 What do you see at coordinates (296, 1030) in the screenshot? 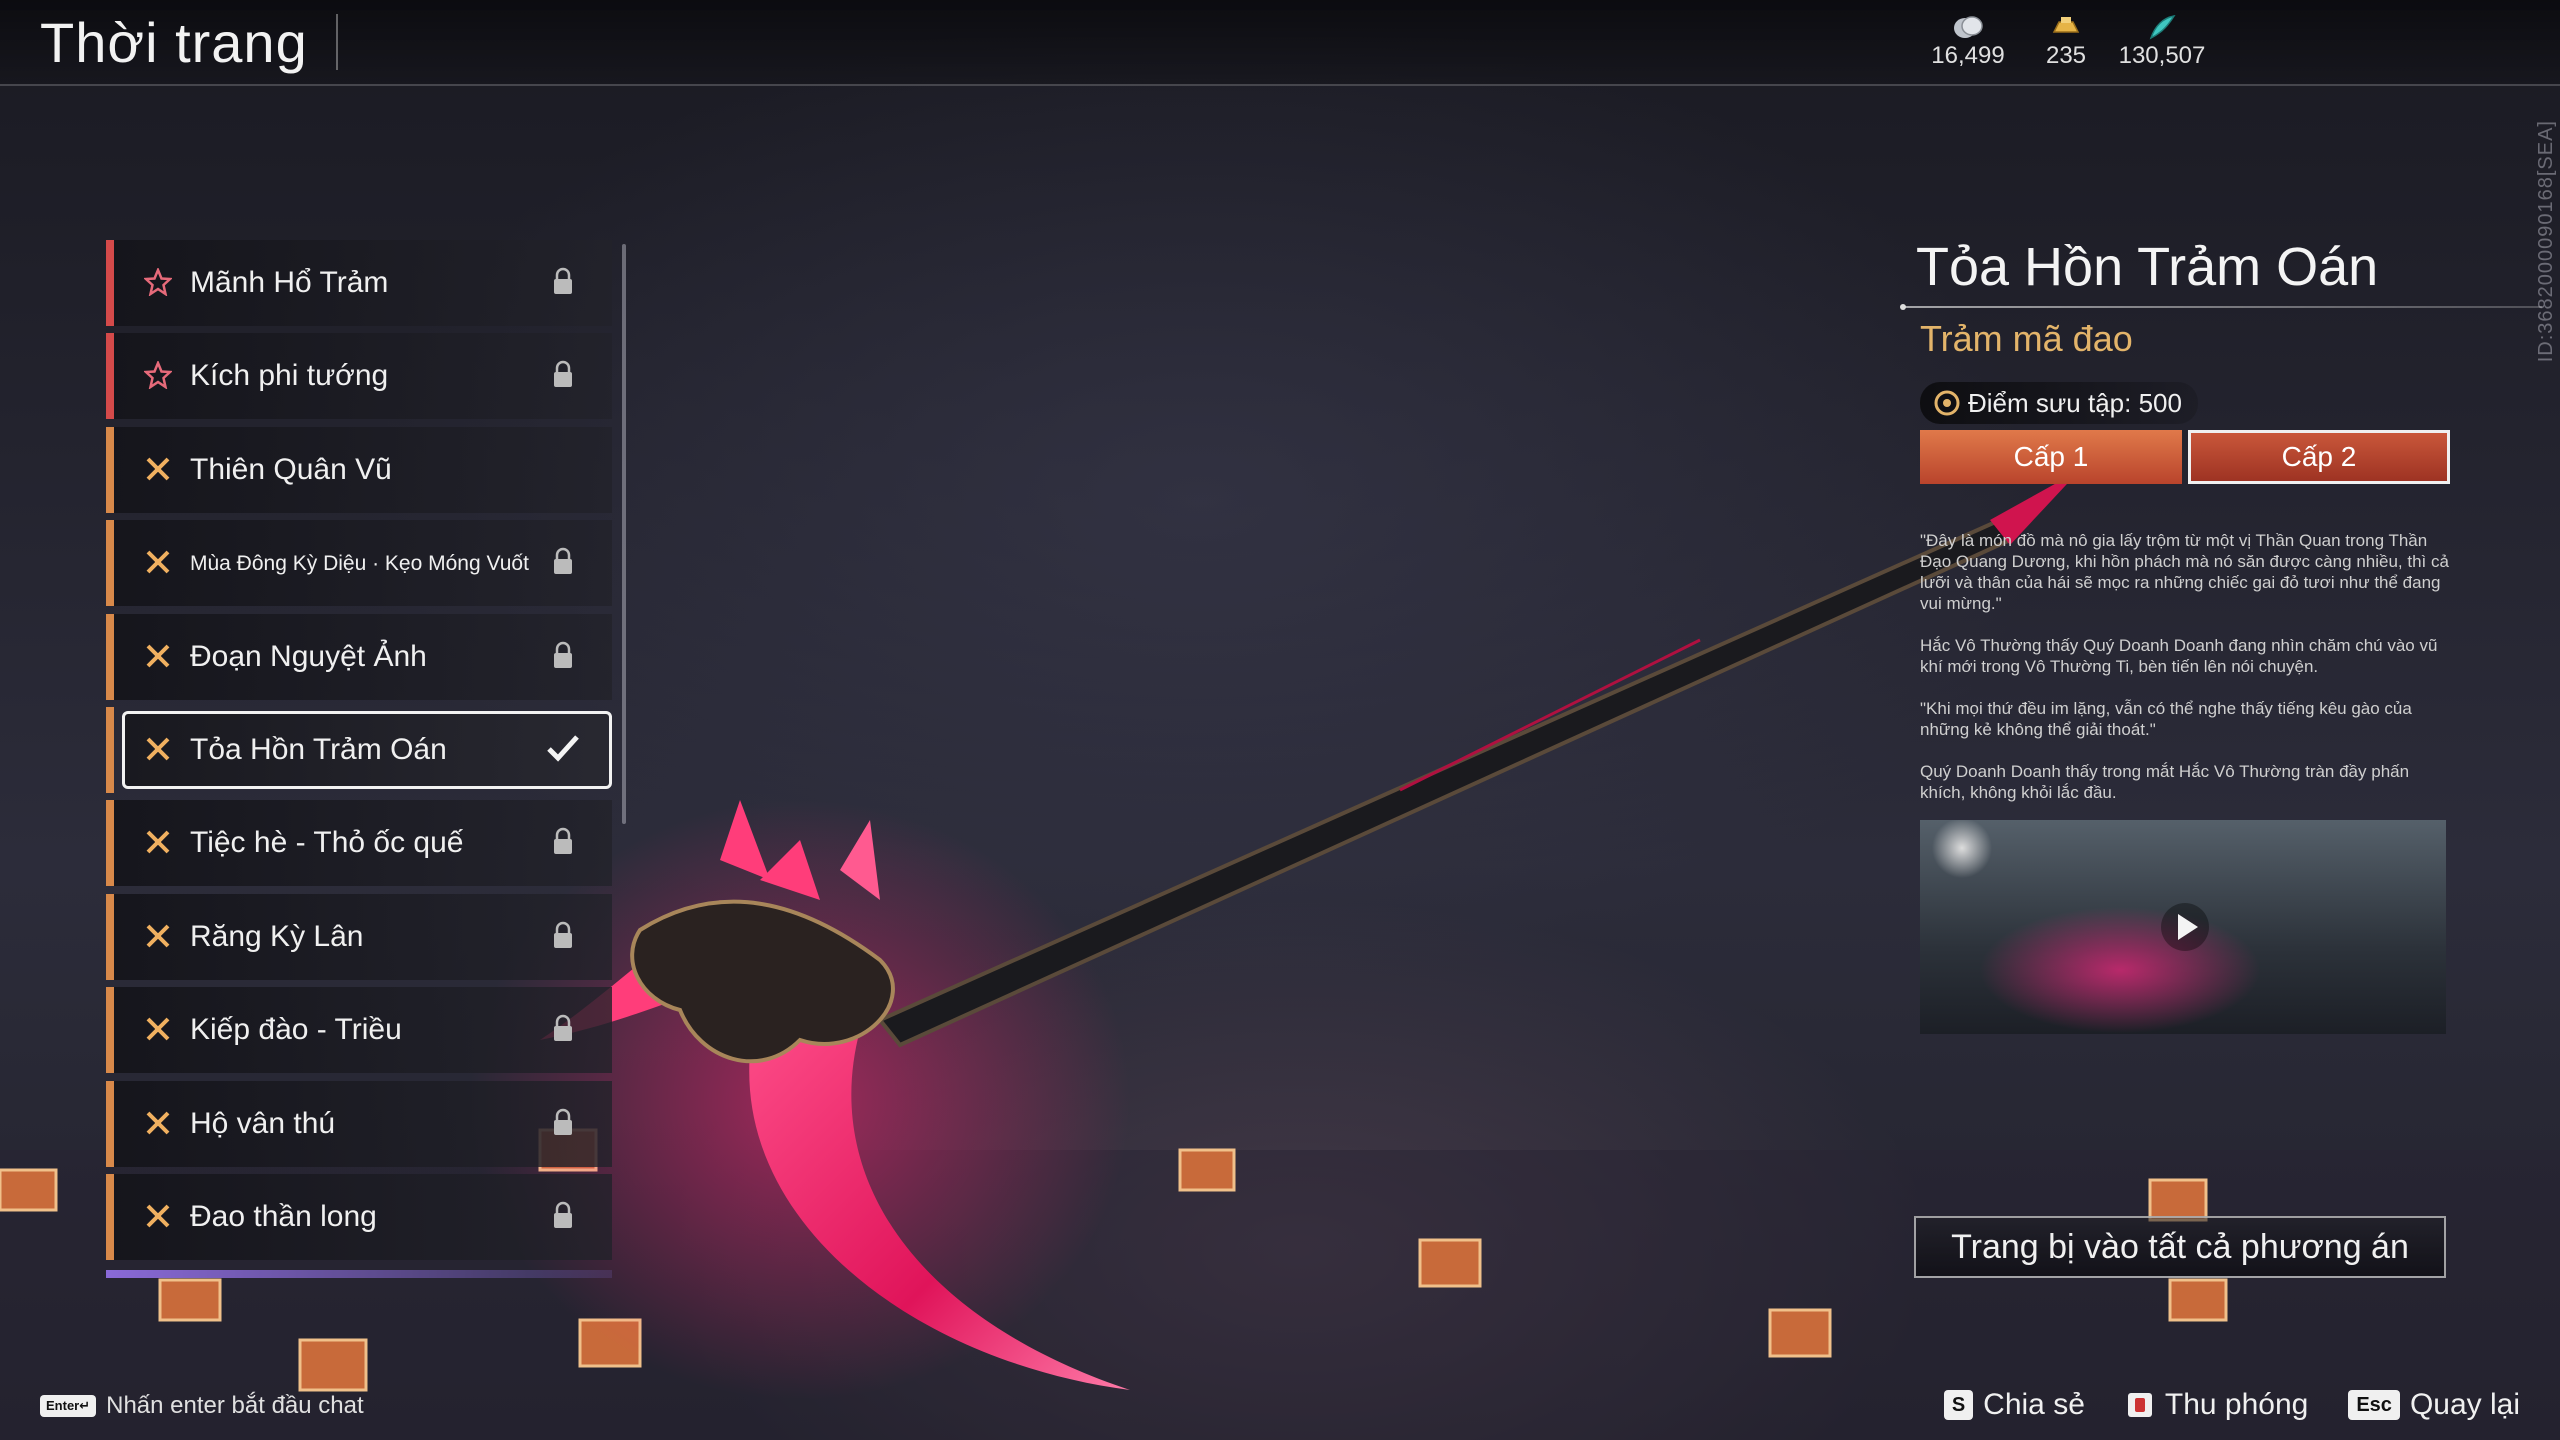
I see `skin-item-label: Kiếp đào - Triều` at bounding box center [296, 1030].